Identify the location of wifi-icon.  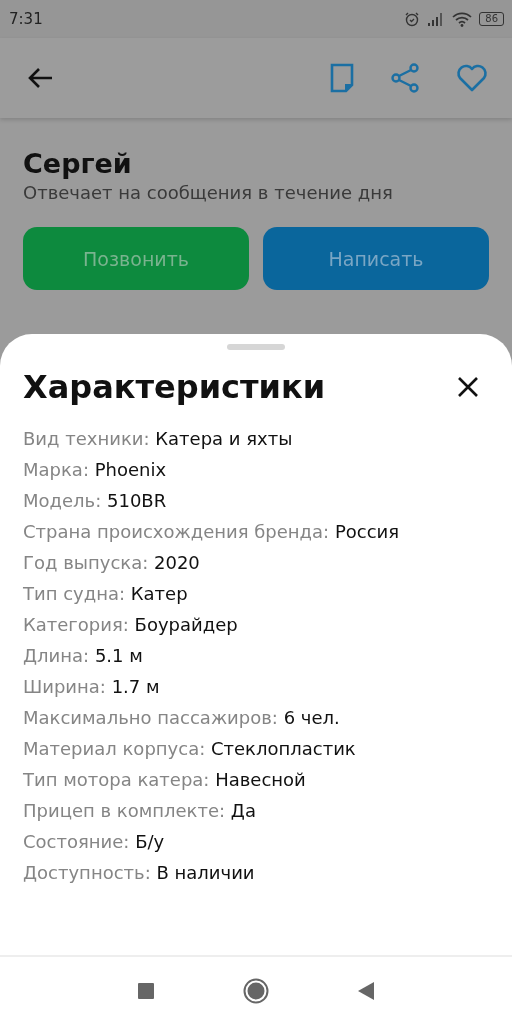
(462, 19).